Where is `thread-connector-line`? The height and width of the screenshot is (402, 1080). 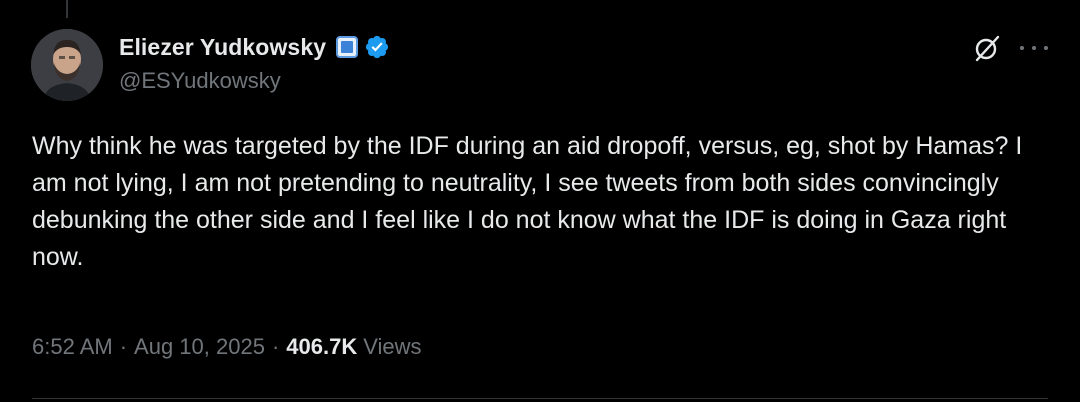 thread-connector-line is located at coordinates (67, 9).